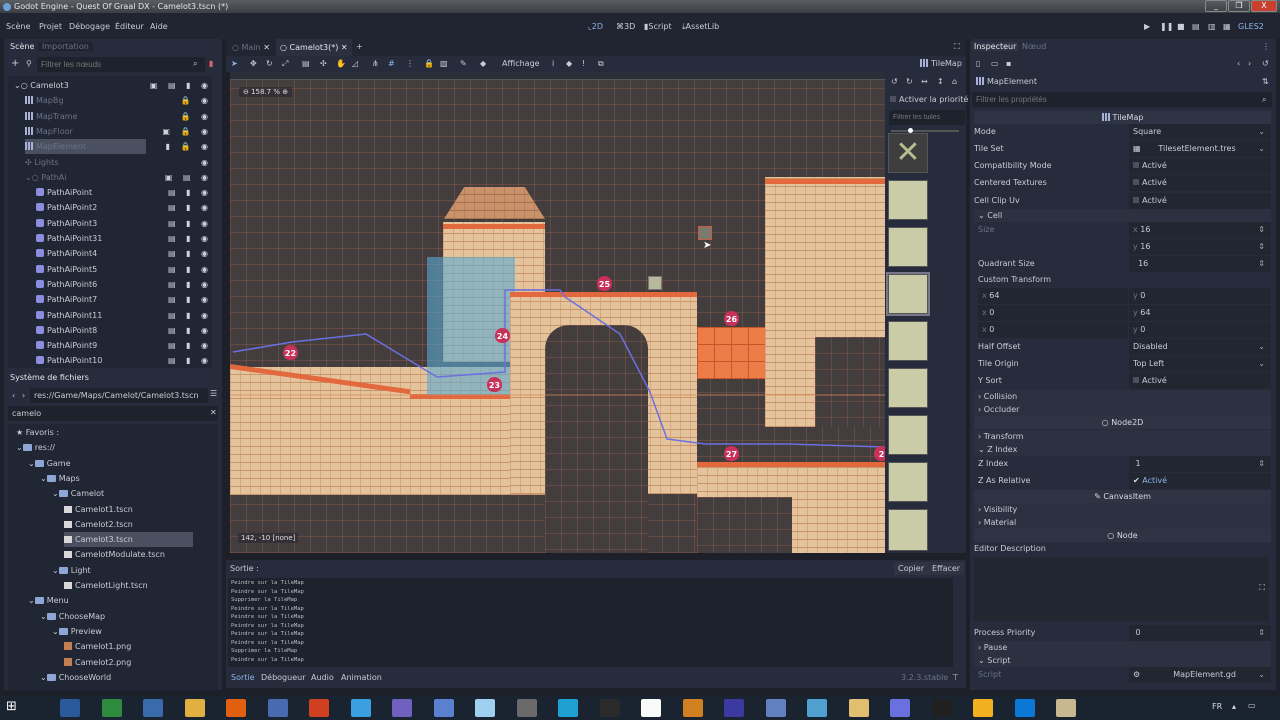 This screenshot has width=1280, height=720. I want to click on file-item: Camelot2.png, so click(111, 662).